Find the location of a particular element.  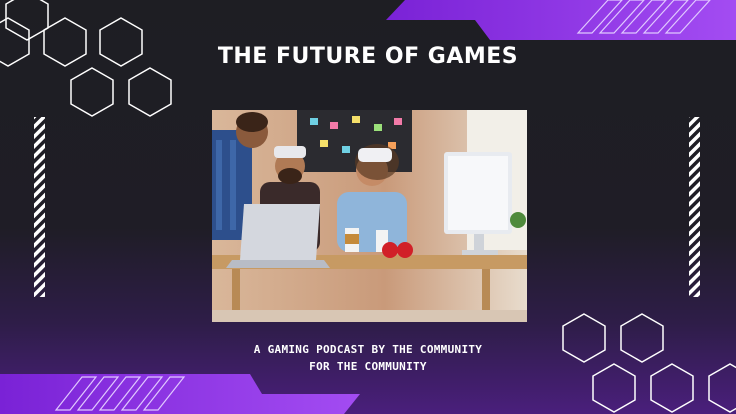

left-striped-bar is located at coordinates (39, 207).